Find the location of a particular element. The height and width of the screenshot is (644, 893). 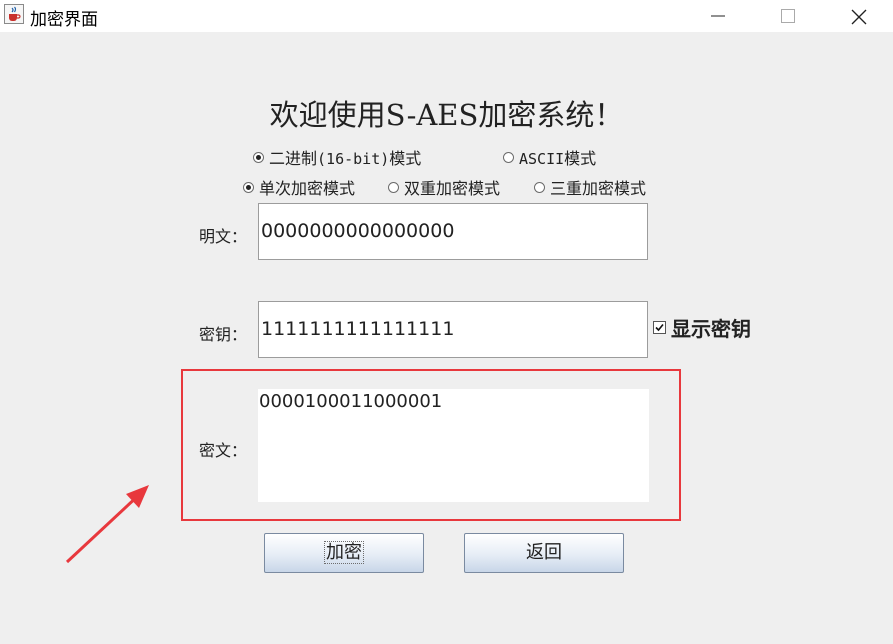

radio-binary-mode: 二进制(16-bit)模式 is located at coordinates (337, 157).